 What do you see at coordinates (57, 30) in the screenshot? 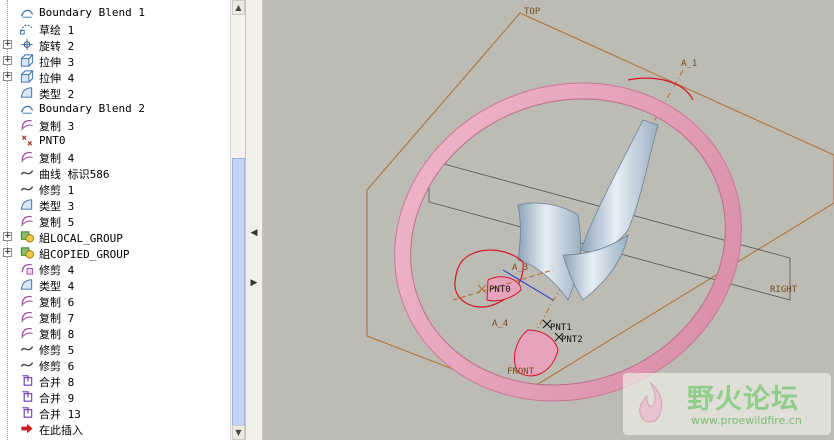
I see `tree-item-label: 草绘 1` at bounding box center [57, 30].